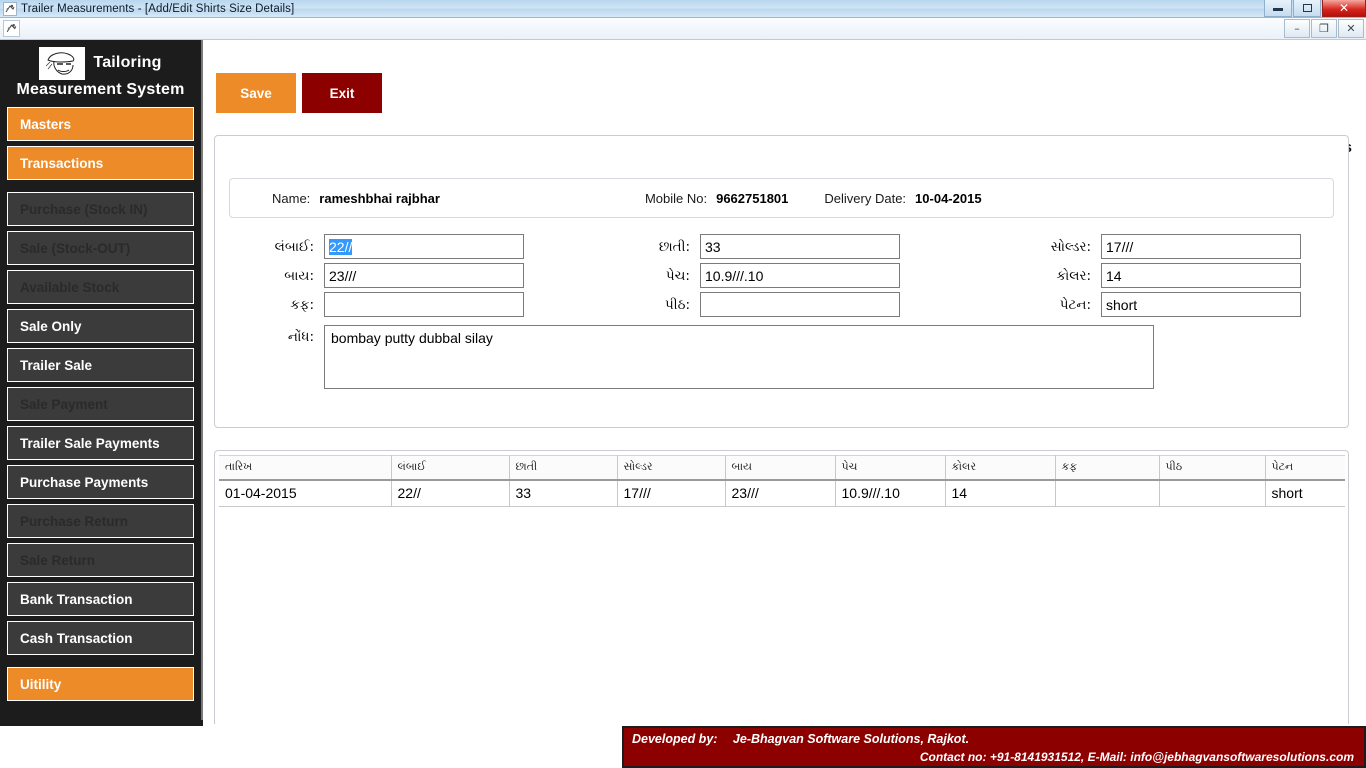 The height and width of the screenshot is (768, 1366). Describe the element at coordinates (62, 63) in the screenshot. I see `tailor-logo-icon` at that location.